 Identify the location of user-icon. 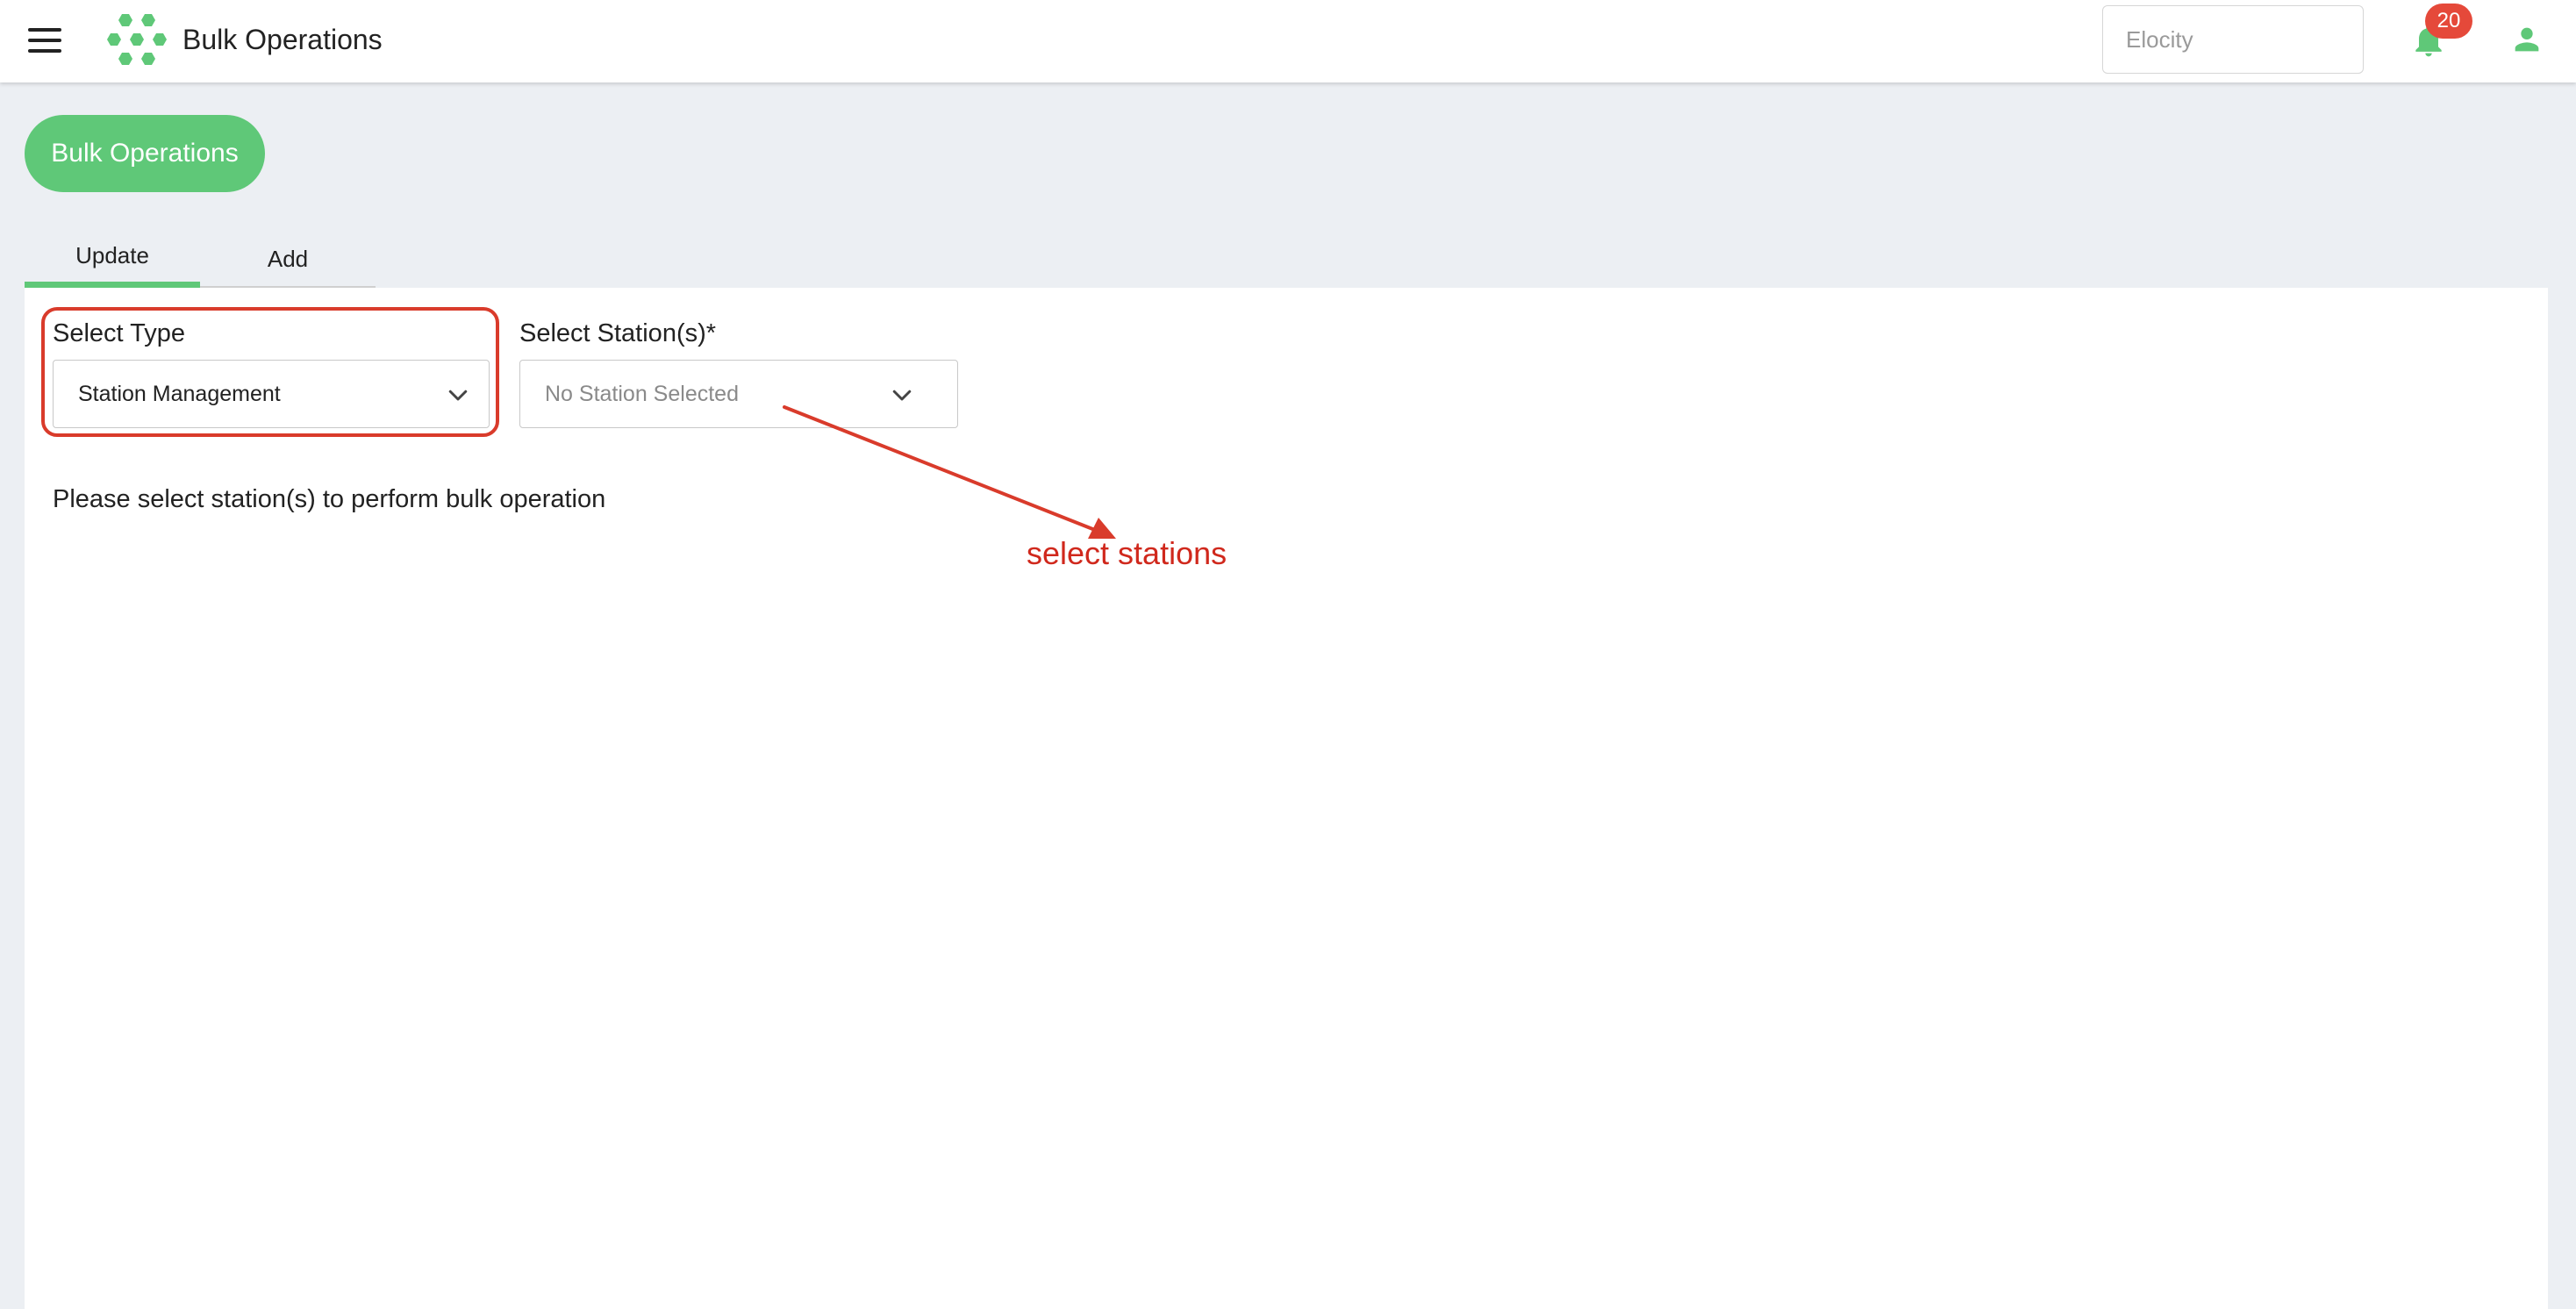
(2526, 39).